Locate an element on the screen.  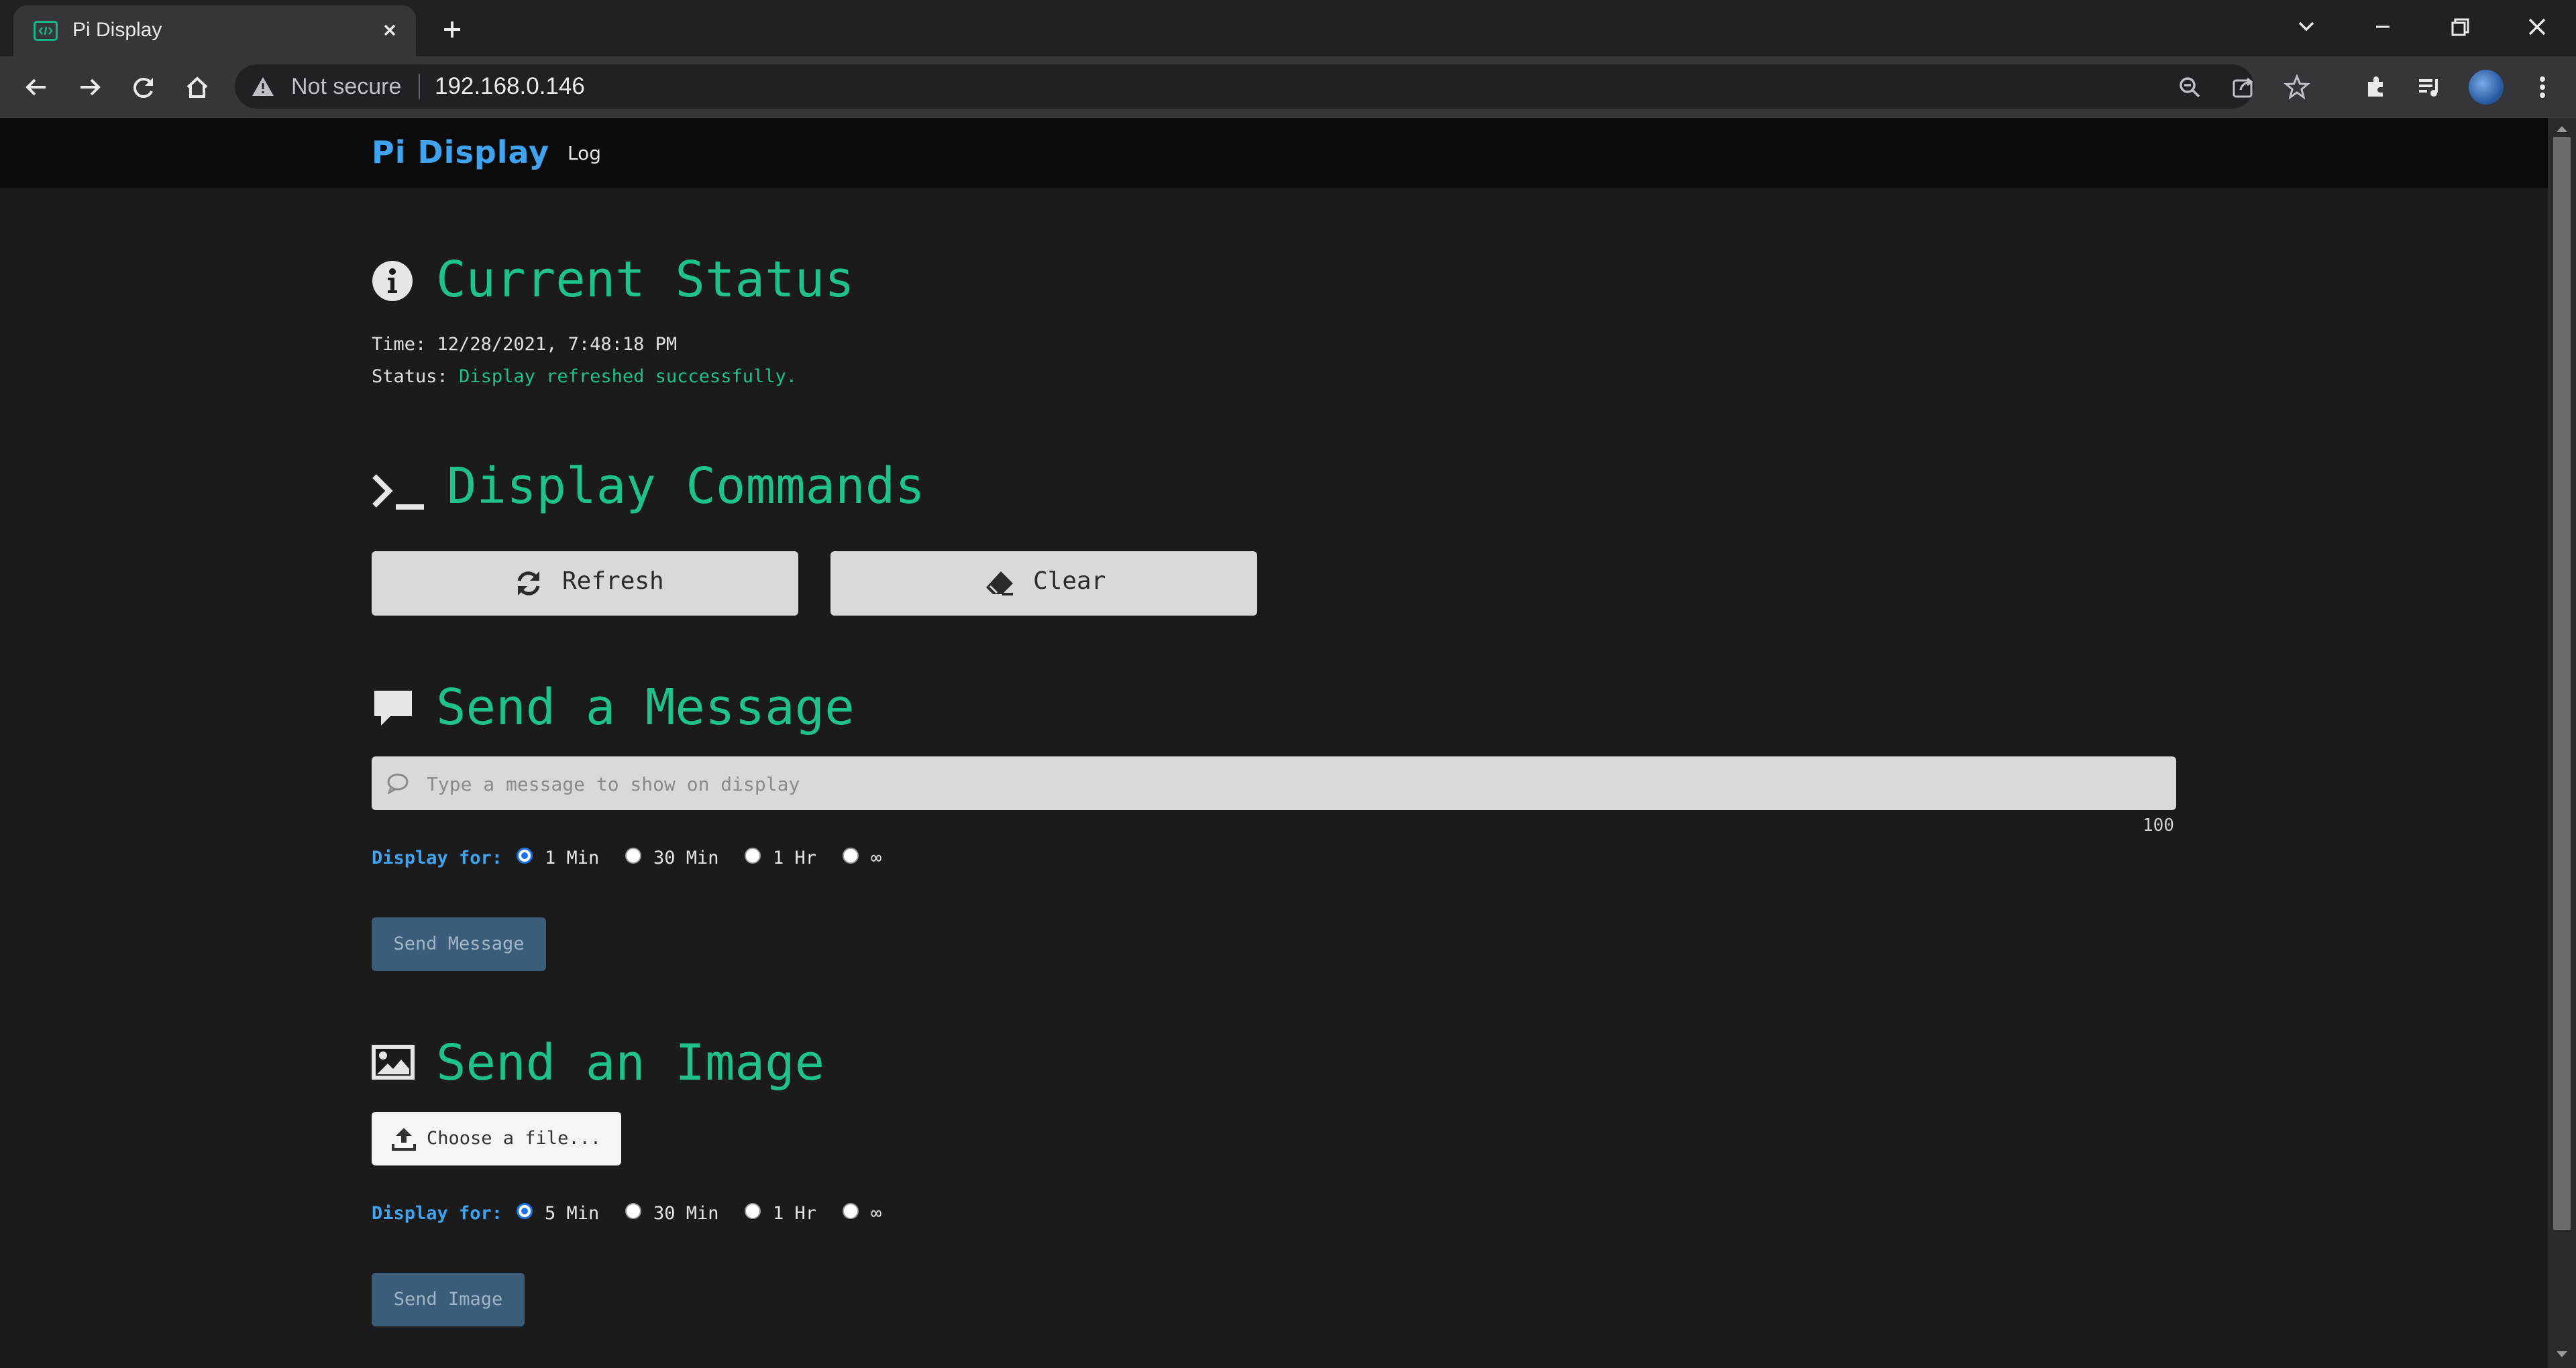
info-circle-icon is located at coordinates (392, 282).